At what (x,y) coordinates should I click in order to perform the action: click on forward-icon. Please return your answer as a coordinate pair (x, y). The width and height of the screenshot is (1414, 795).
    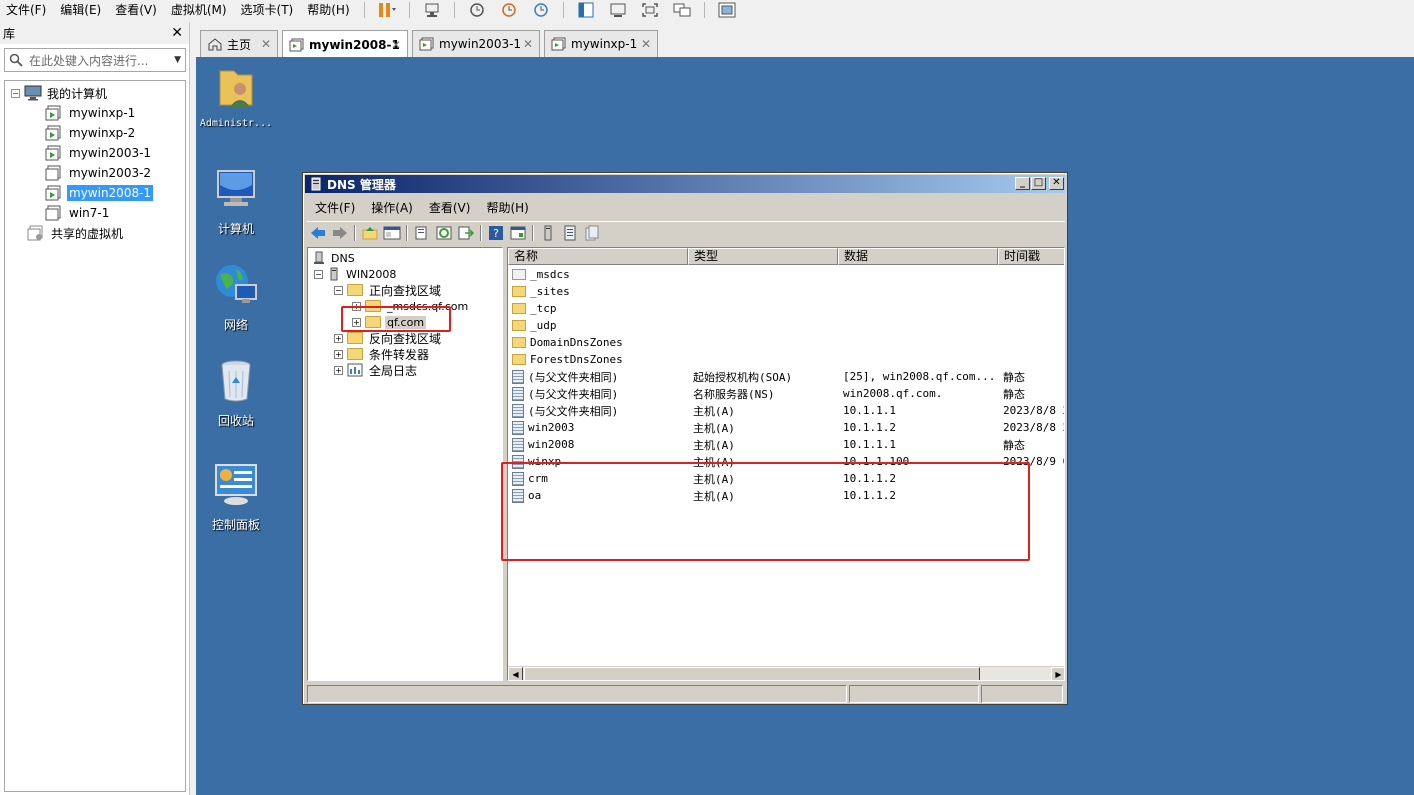
    Looking at the image, I should click on (340, 233).